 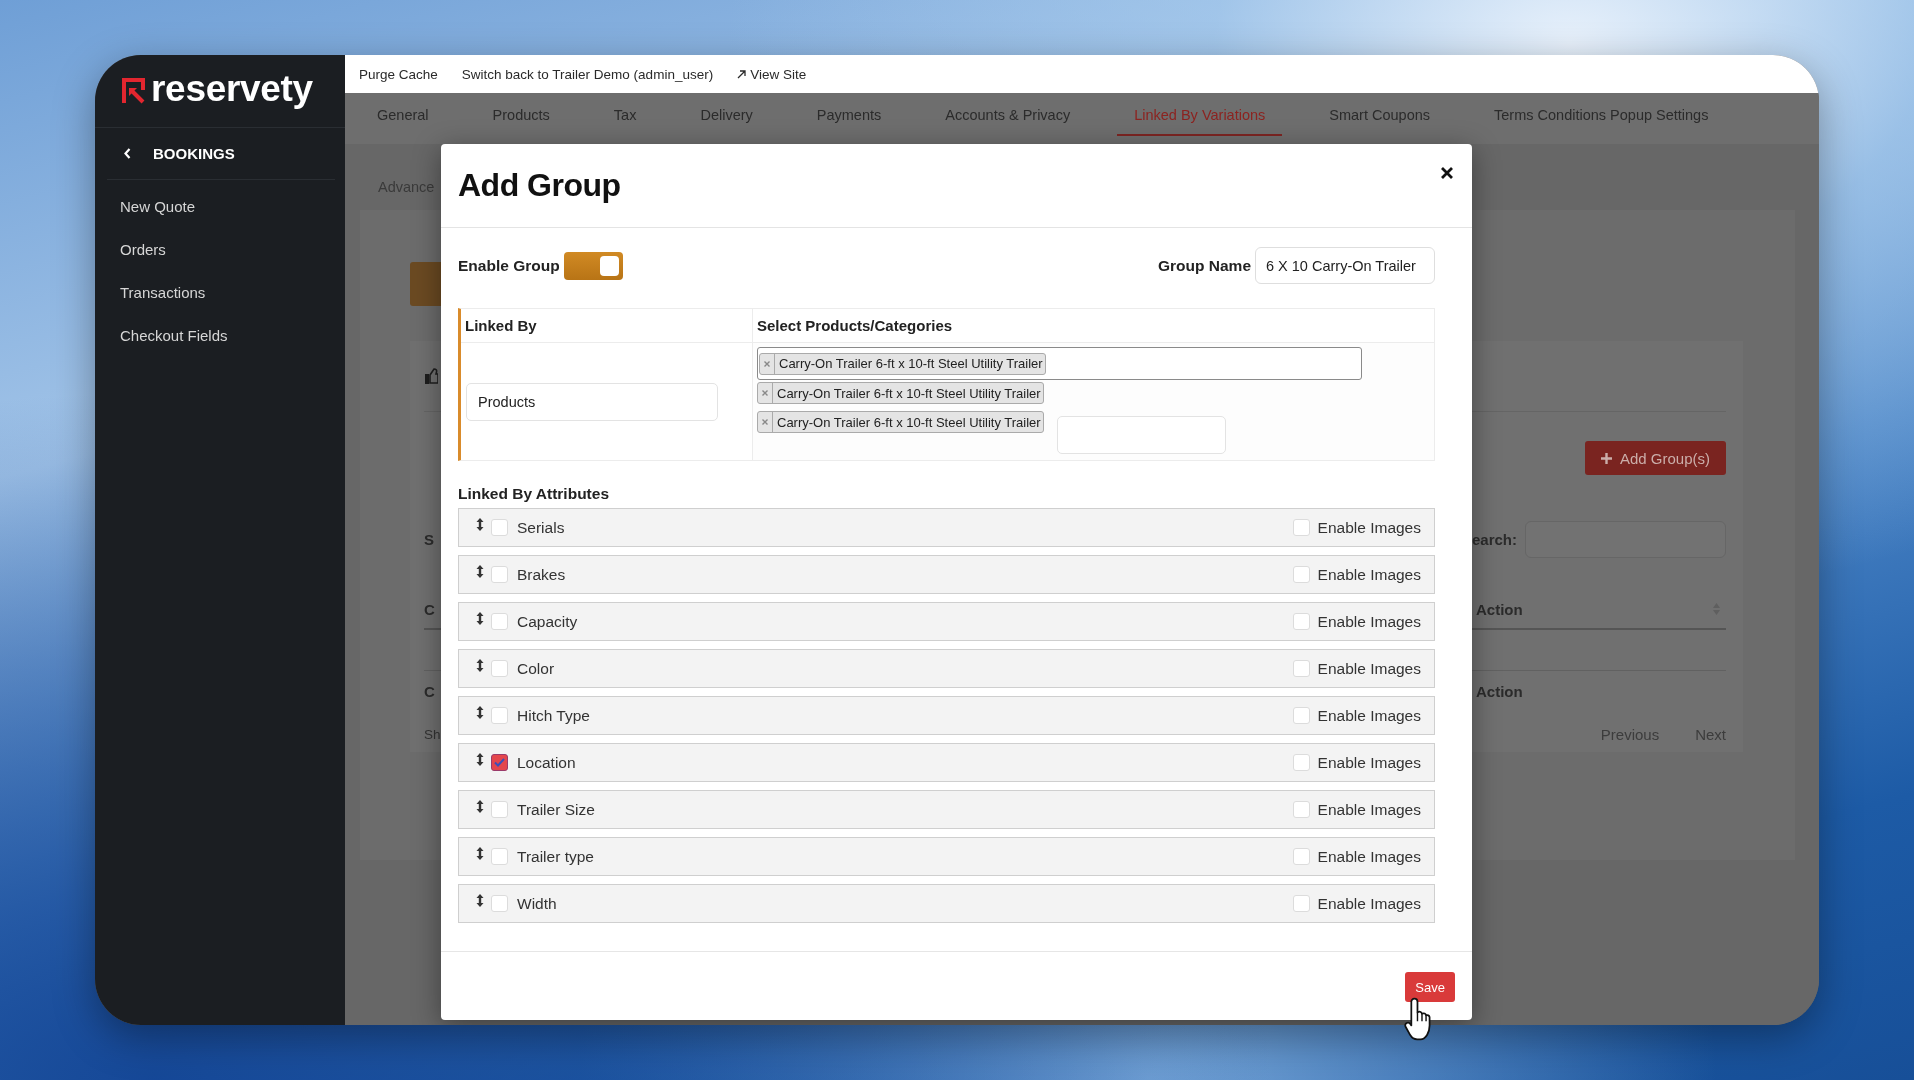 I want to click on back-button: BOOKINGS, so click(x=179, y=153).